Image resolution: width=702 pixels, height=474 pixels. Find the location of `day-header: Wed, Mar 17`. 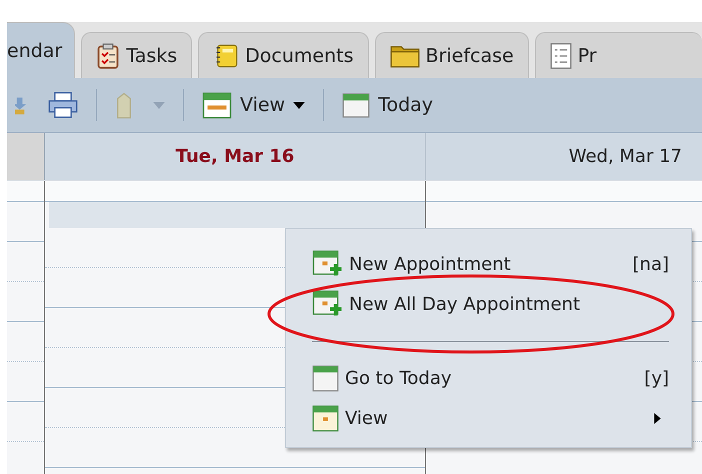

day-header: Wed, Mar 17 is located at coordinates (625, 156).